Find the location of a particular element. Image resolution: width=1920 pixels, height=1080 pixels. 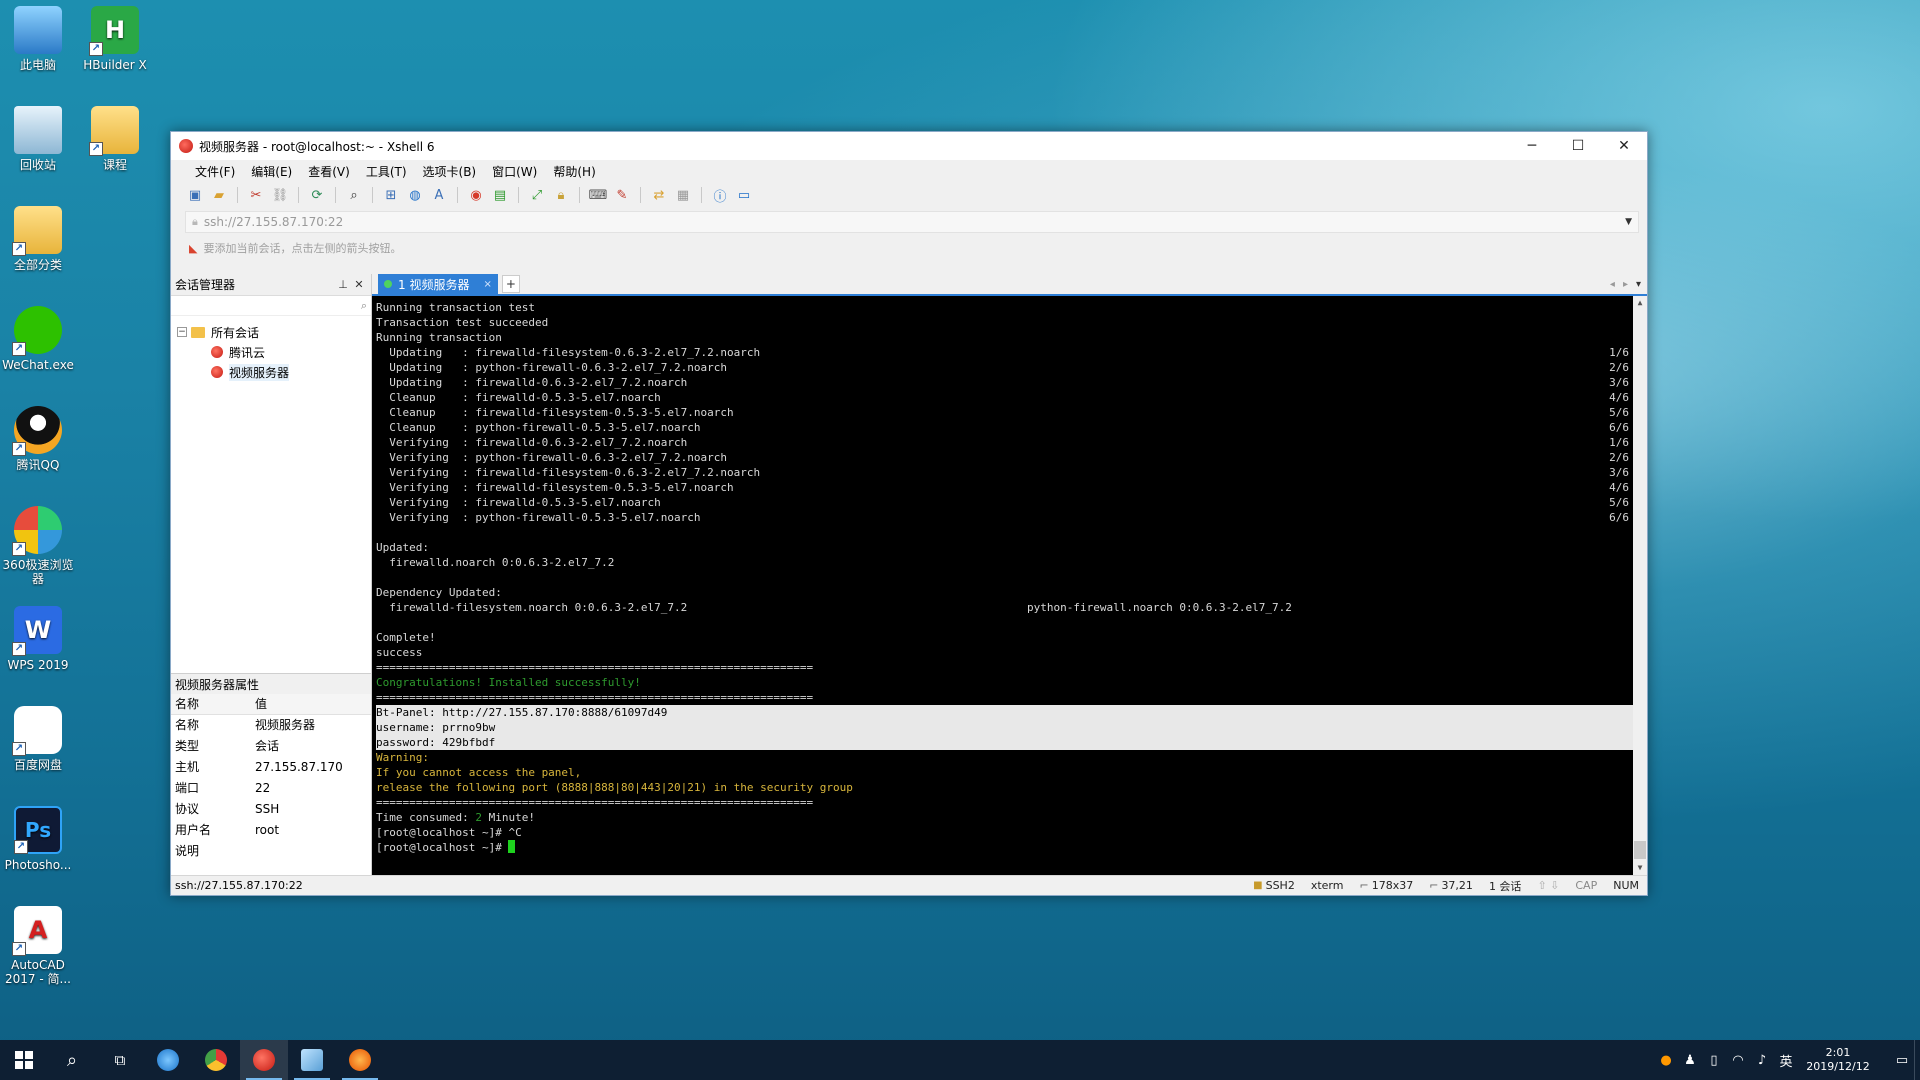

tab-prev-icon: ◂ is located at coordinates (1612, 284).